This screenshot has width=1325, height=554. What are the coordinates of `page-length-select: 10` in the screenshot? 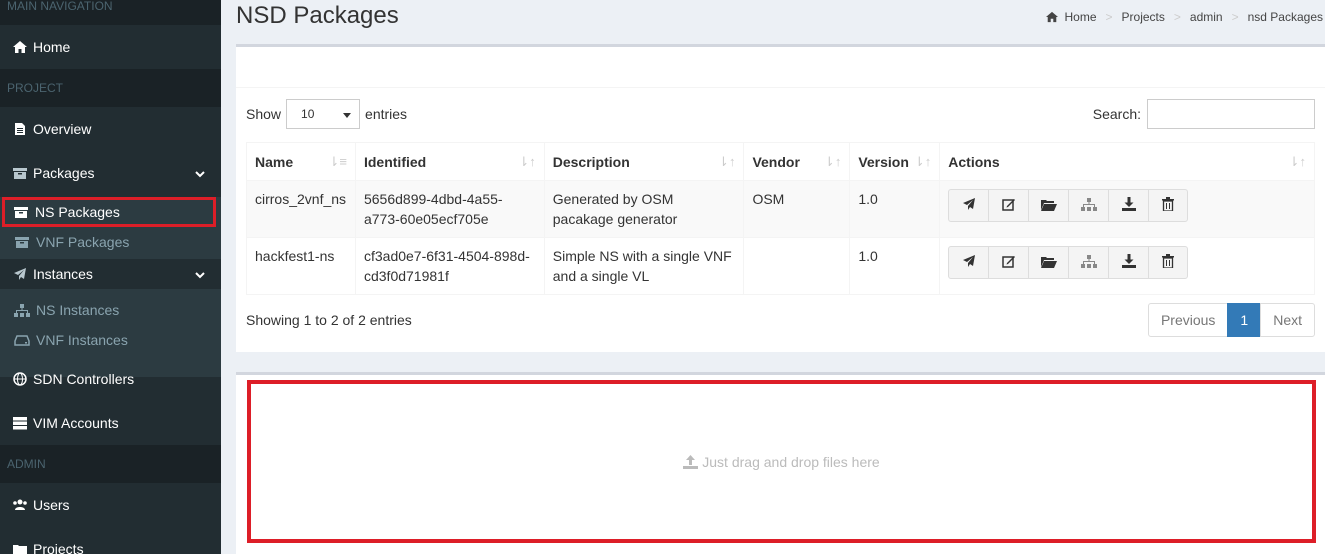 It's located at (323, 114).